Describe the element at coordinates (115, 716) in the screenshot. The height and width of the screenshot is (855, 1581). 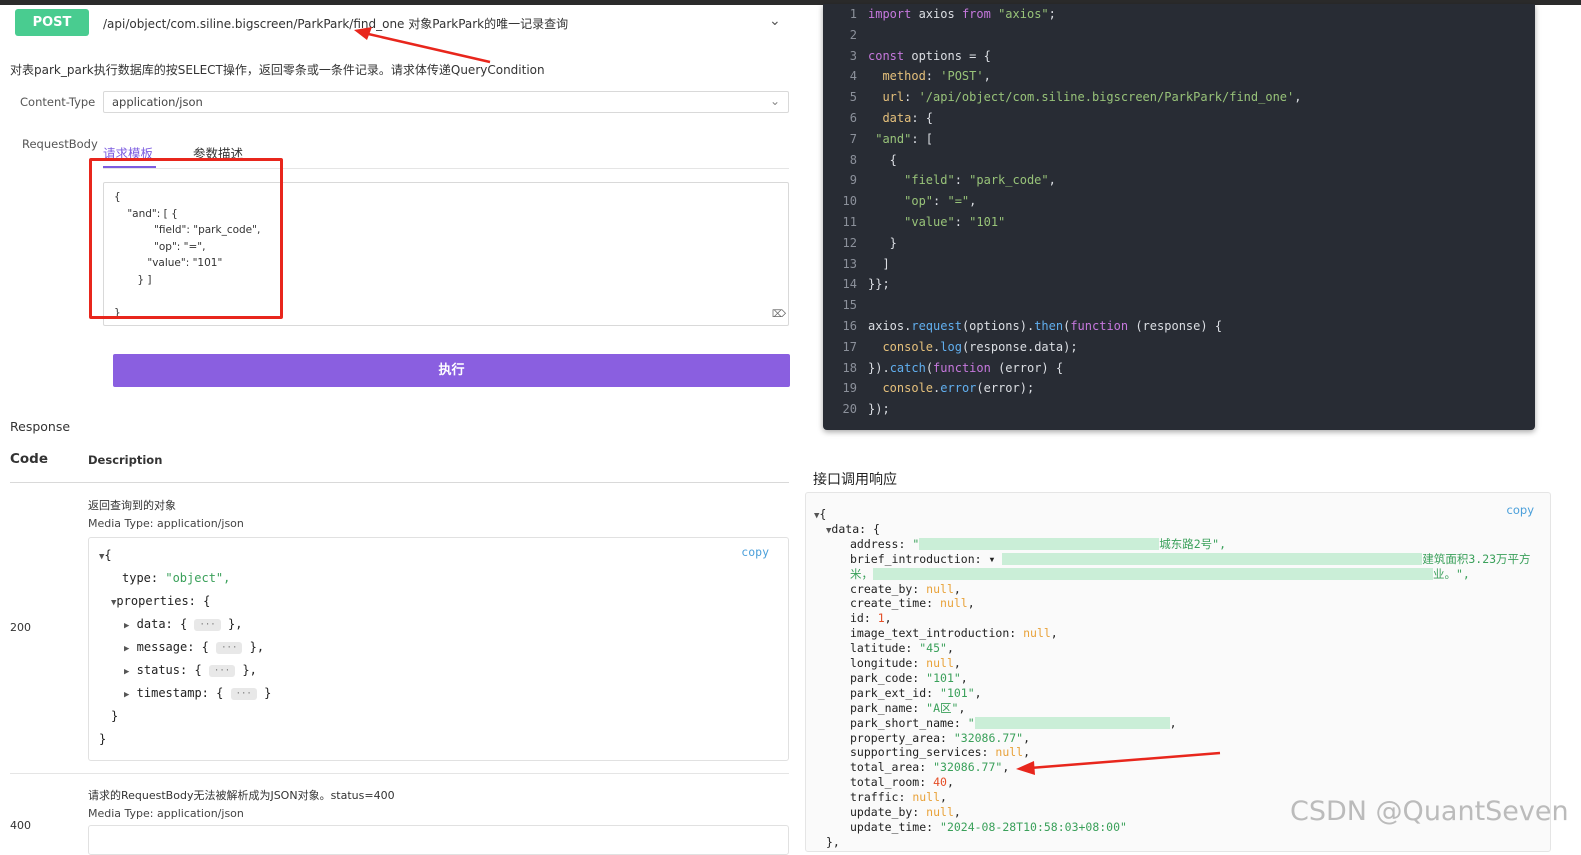
I see `schema-close-inner: }` at that location.